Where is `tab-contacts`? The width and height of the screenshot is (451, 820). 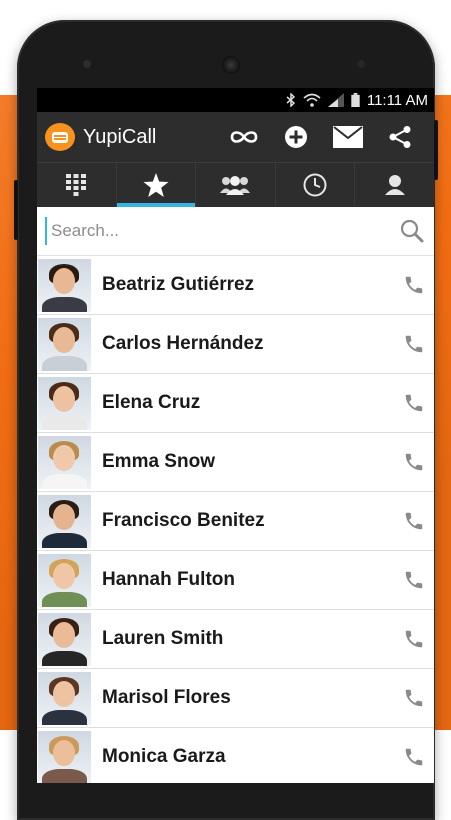
tab-contacts is located at coordinates (394, 185).